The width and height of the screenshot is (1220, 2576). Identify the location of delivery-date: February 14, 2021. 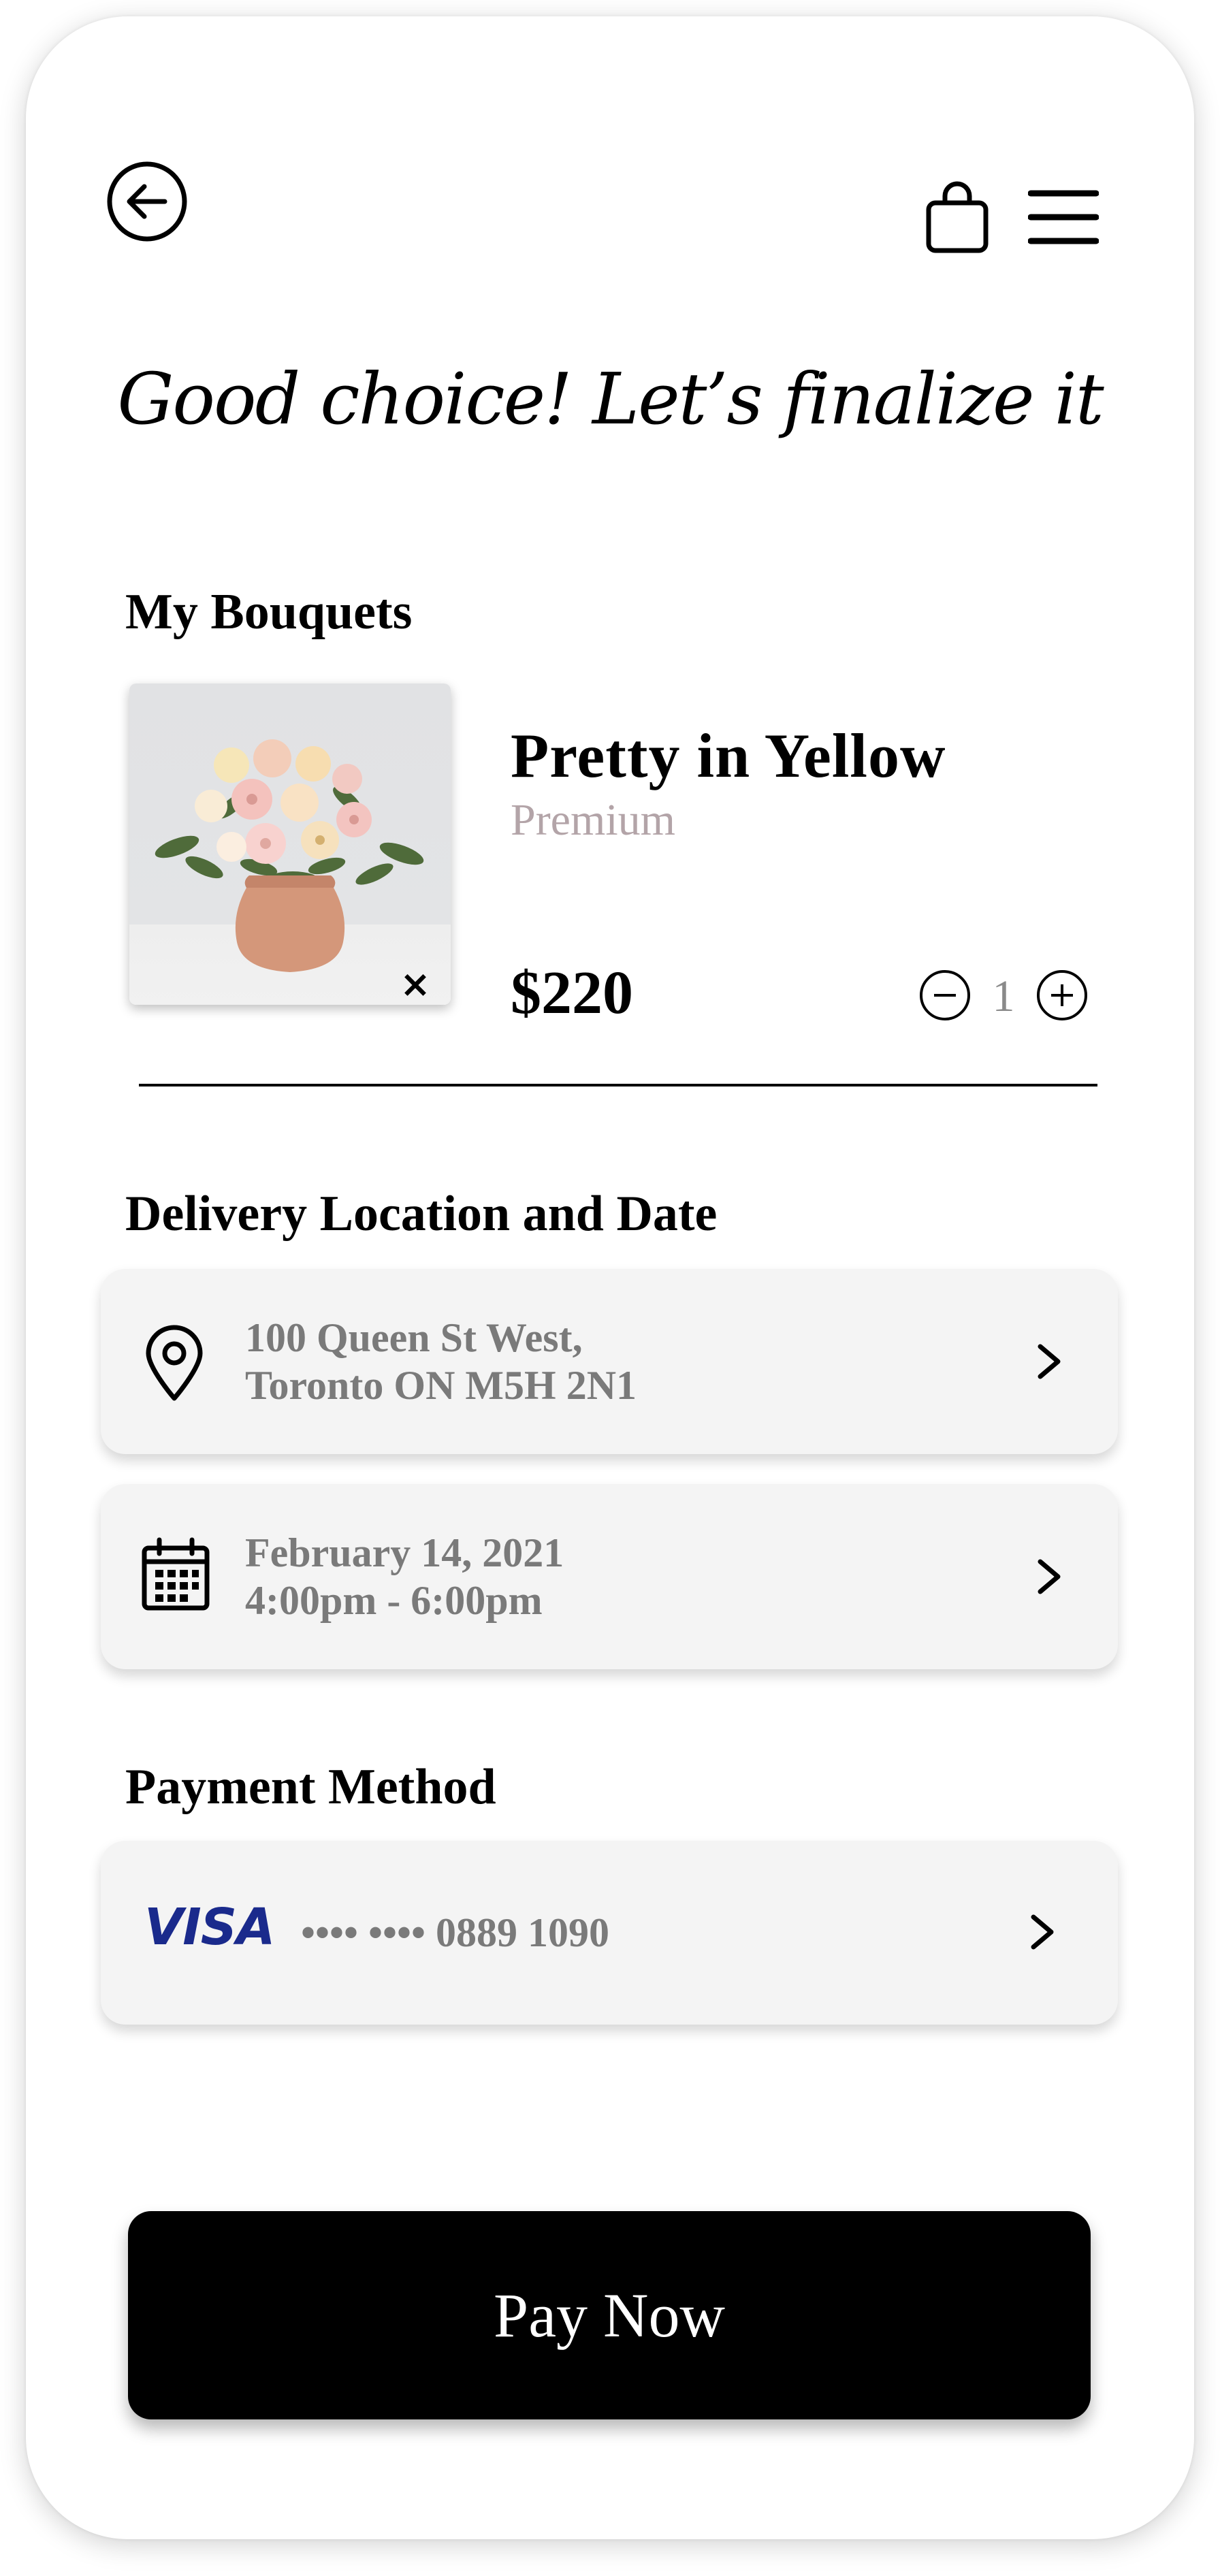
(404, 1552).